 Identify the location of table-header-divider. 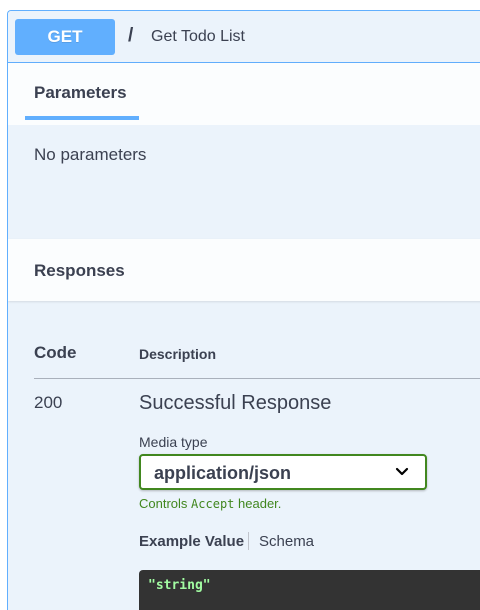
(257, 378).